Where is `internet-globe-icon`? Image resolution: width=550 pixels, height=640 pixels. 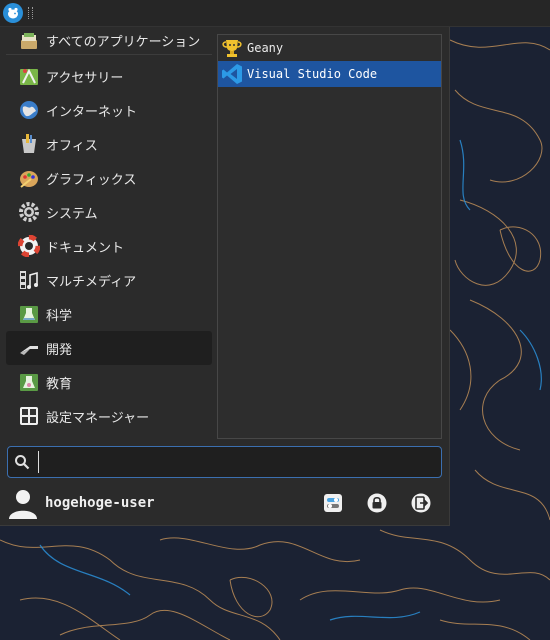
internet-globe-icon is located at coordinates (29, 110).